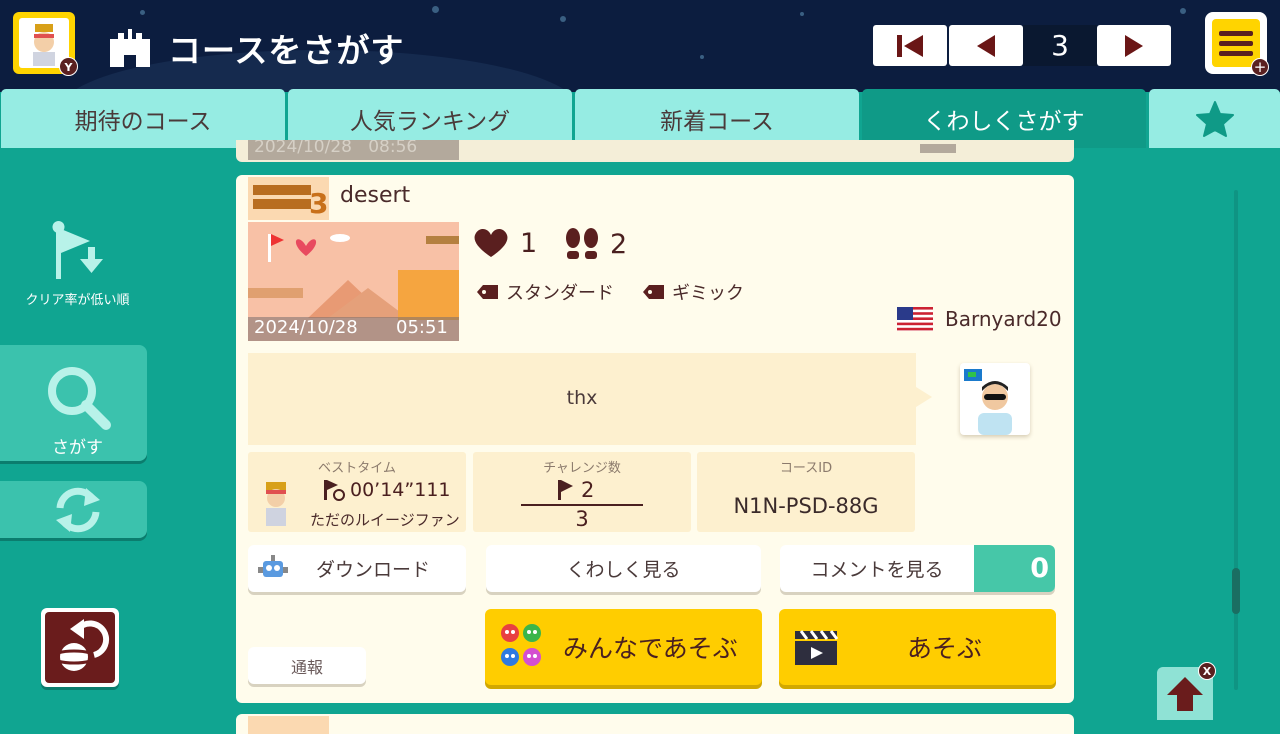  I want to click on star-icon, so click(1214, 118).